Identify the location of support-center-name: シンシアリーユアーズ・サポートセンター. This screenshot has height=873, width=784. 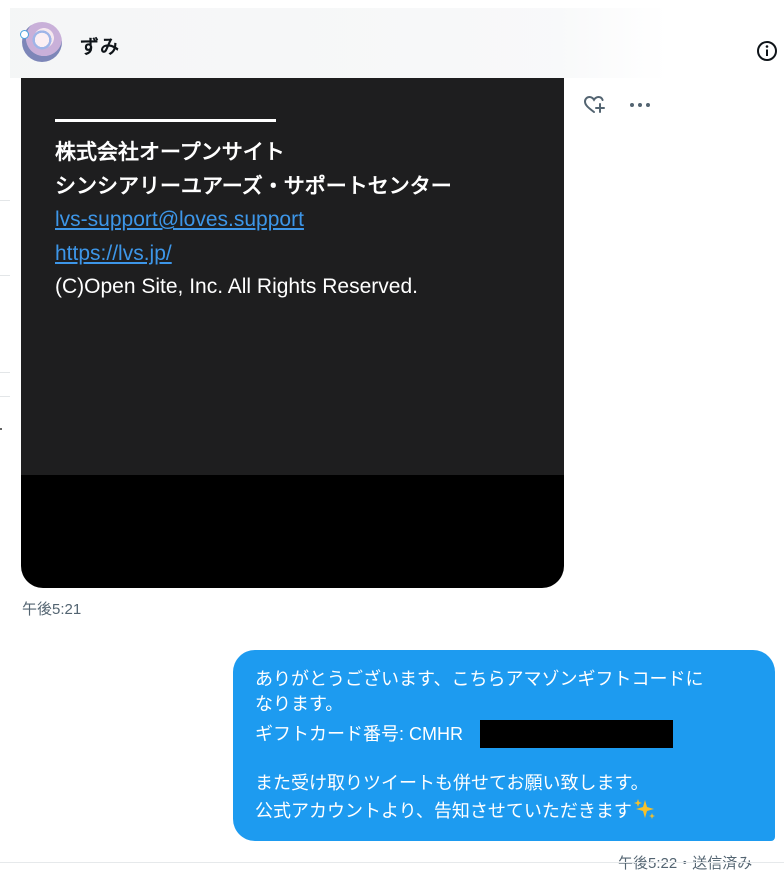
(253, 186).